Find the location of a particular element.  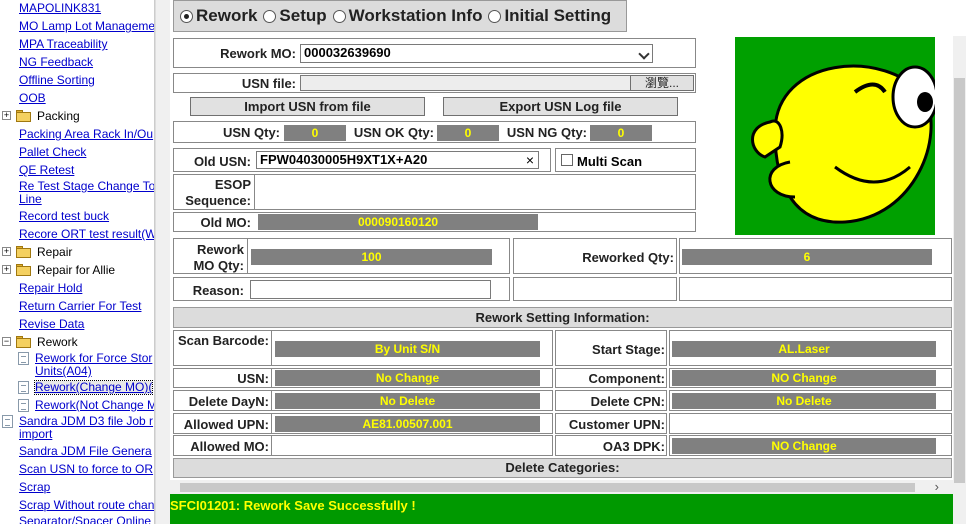

rework-mo-qty-value: 100 is located at coordinates (371, 257).